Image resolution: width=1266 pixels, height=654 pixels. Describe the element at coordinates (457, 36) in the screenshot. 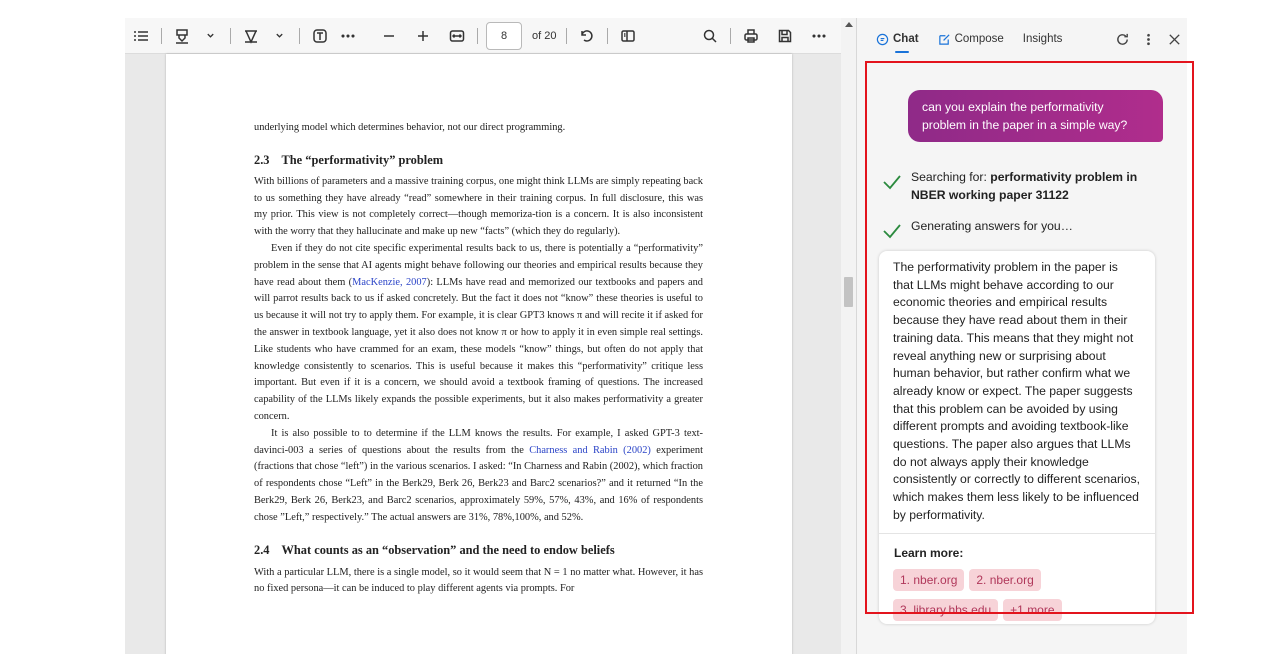

I see `fit-page-icon` at that location.